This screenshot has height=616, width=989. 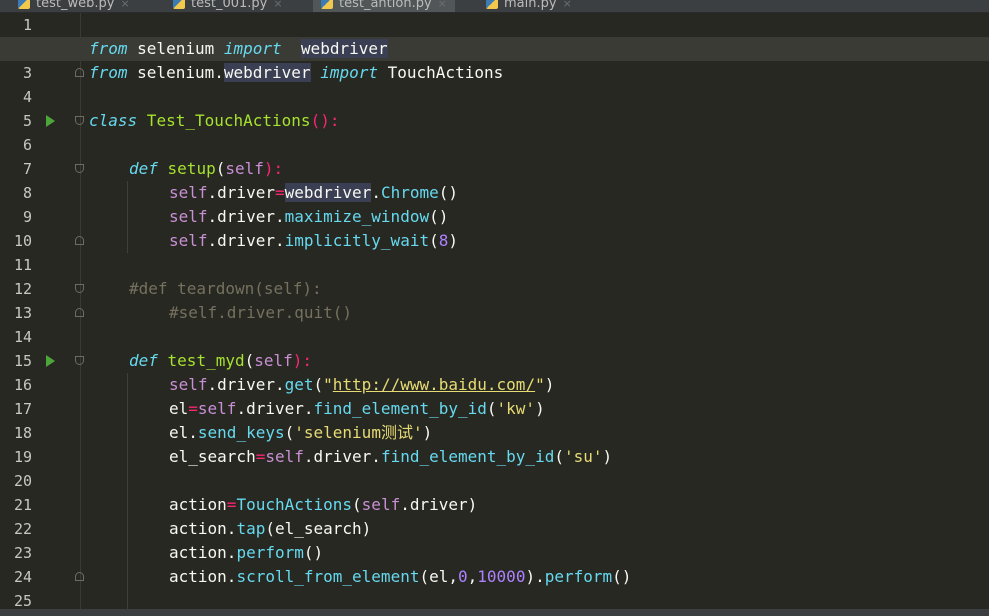 What do you see at coordinates (494, 505) in the screenshot?
I see `code-line-21: action=TouchActions(self.driver)` at bounding box center [494, 505].